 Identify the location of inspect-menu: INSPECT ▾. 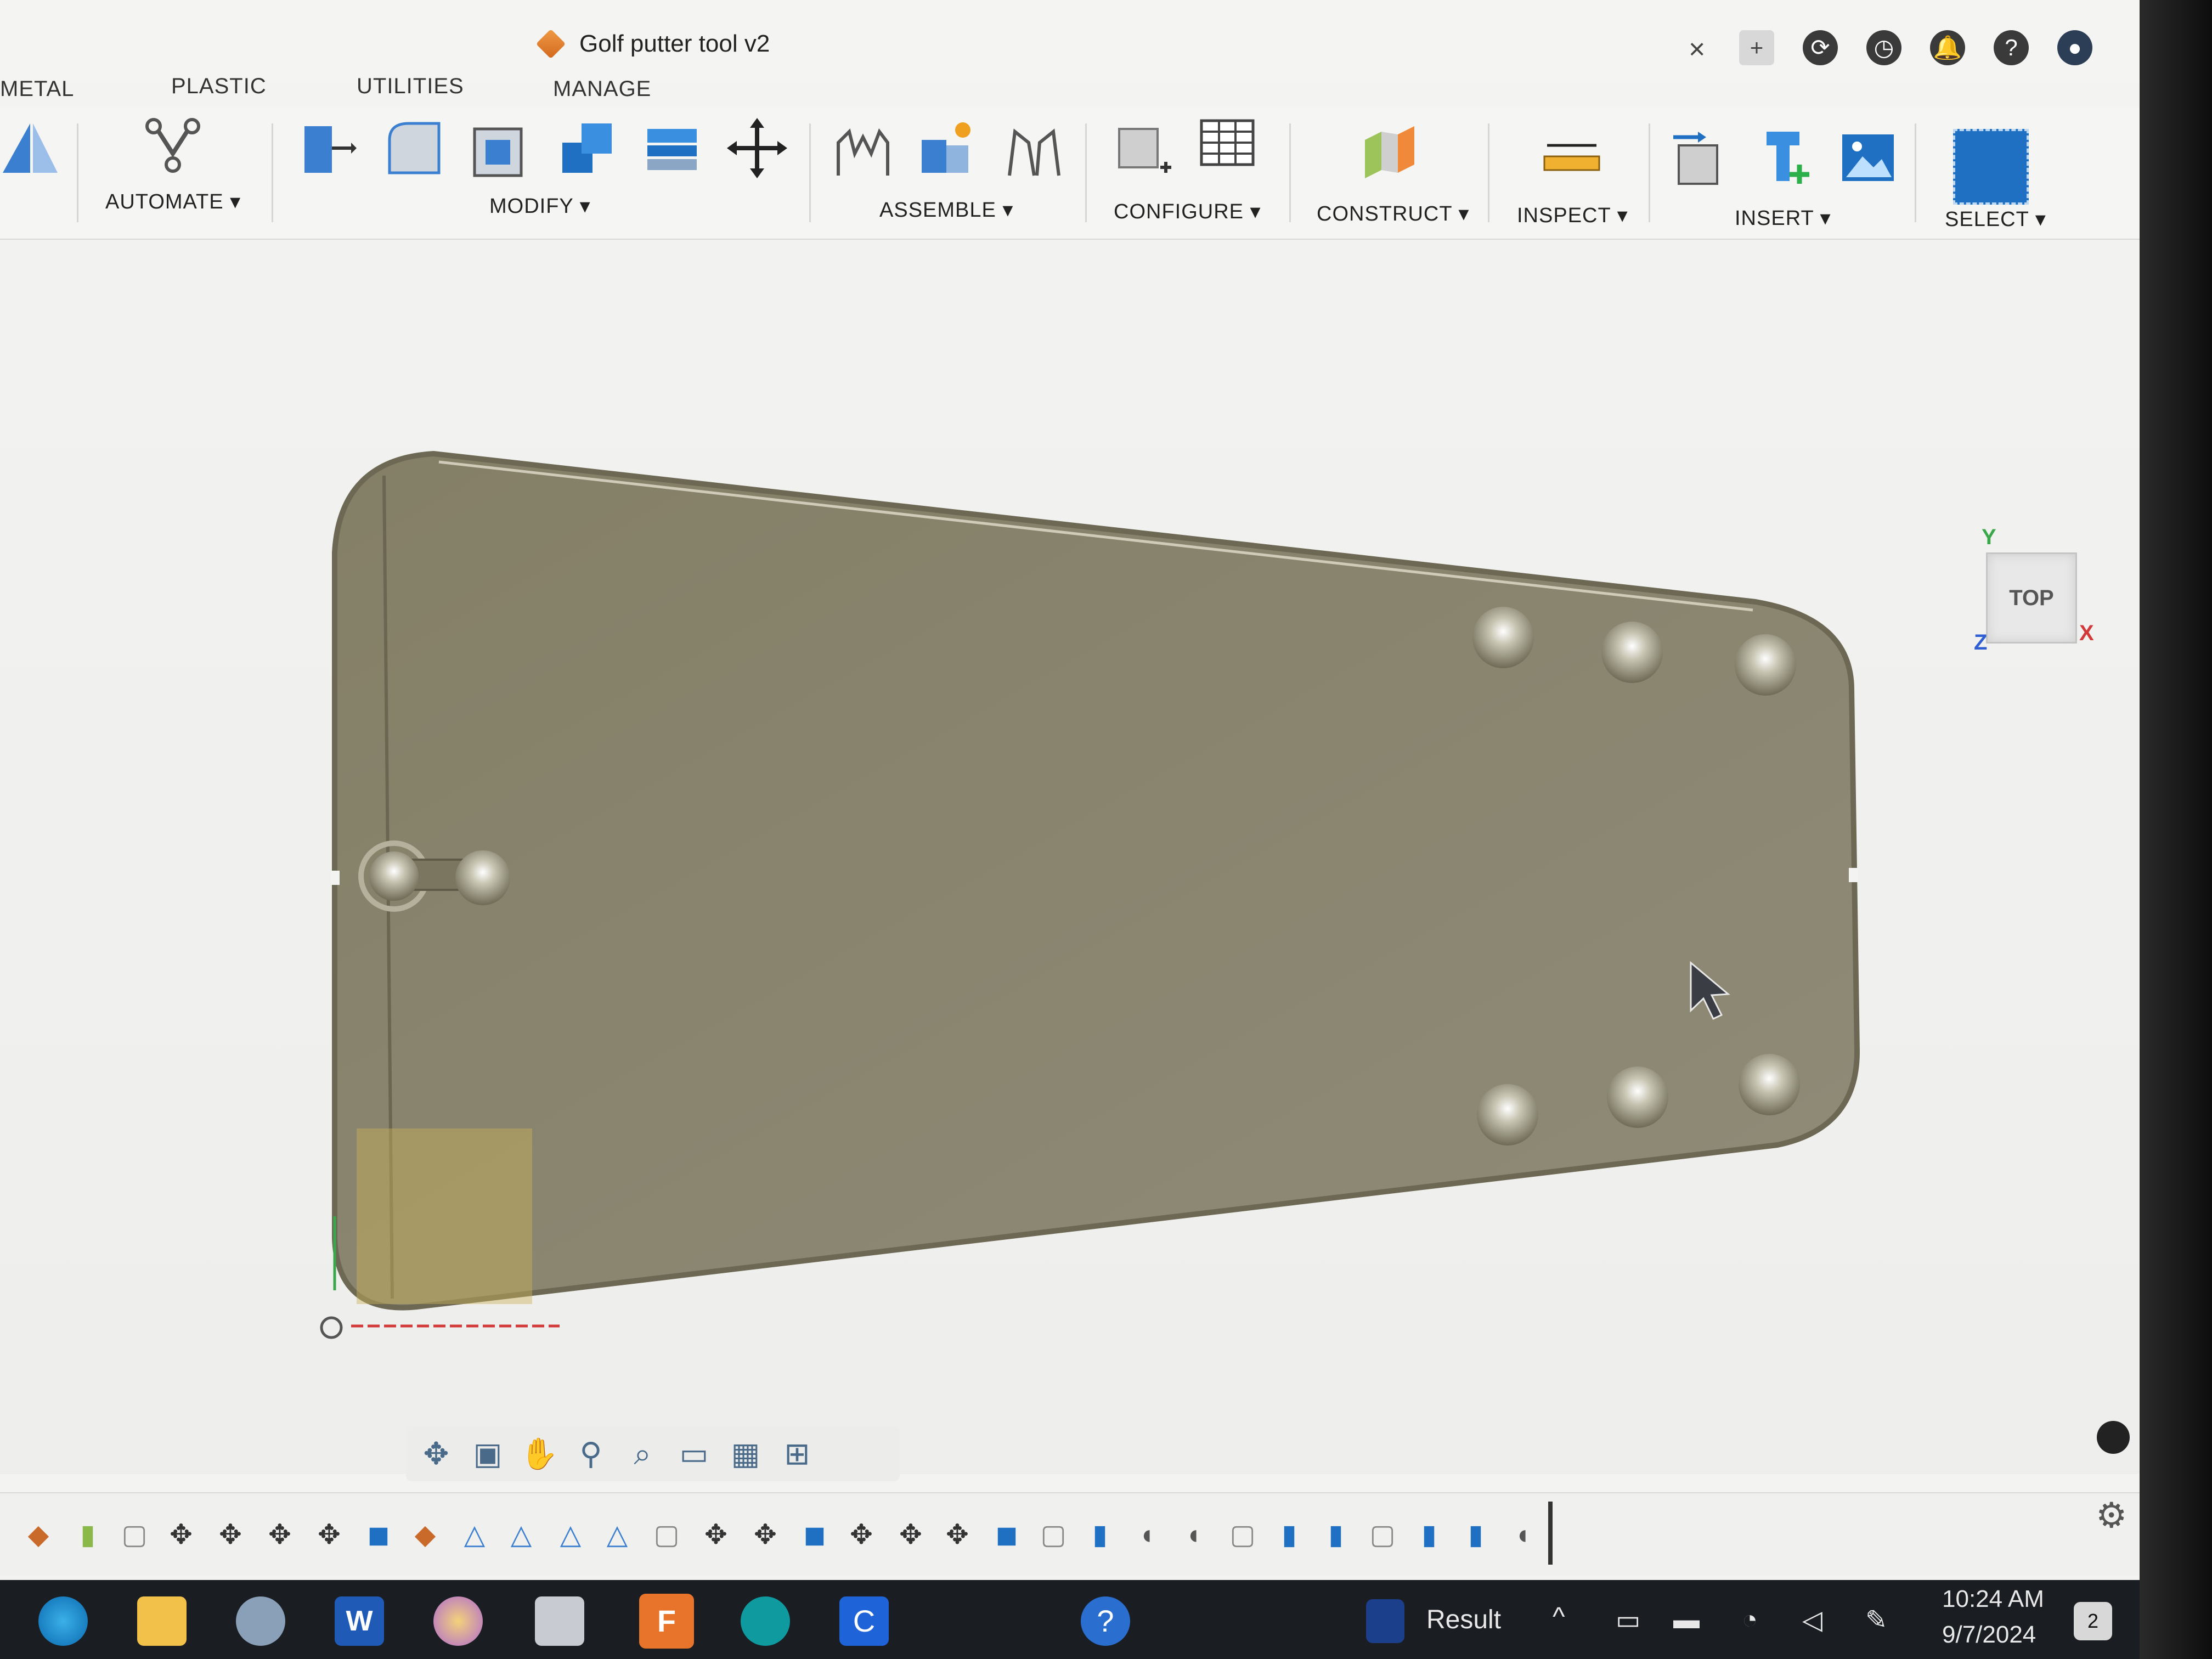
(1572, 216).